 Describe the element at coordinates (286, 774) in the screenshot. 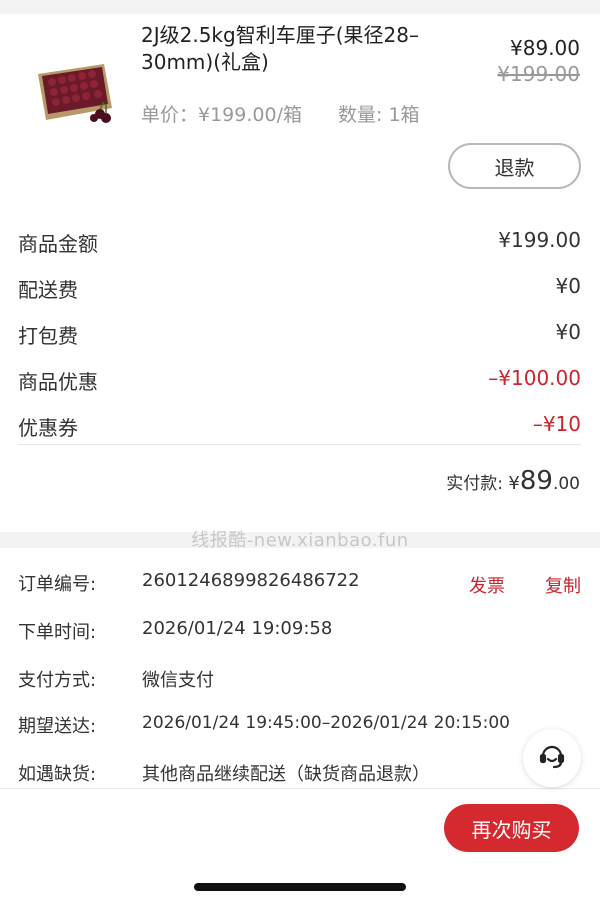

I see `info-value: 其他商品继续配送（缺货商品退款）` at that location.